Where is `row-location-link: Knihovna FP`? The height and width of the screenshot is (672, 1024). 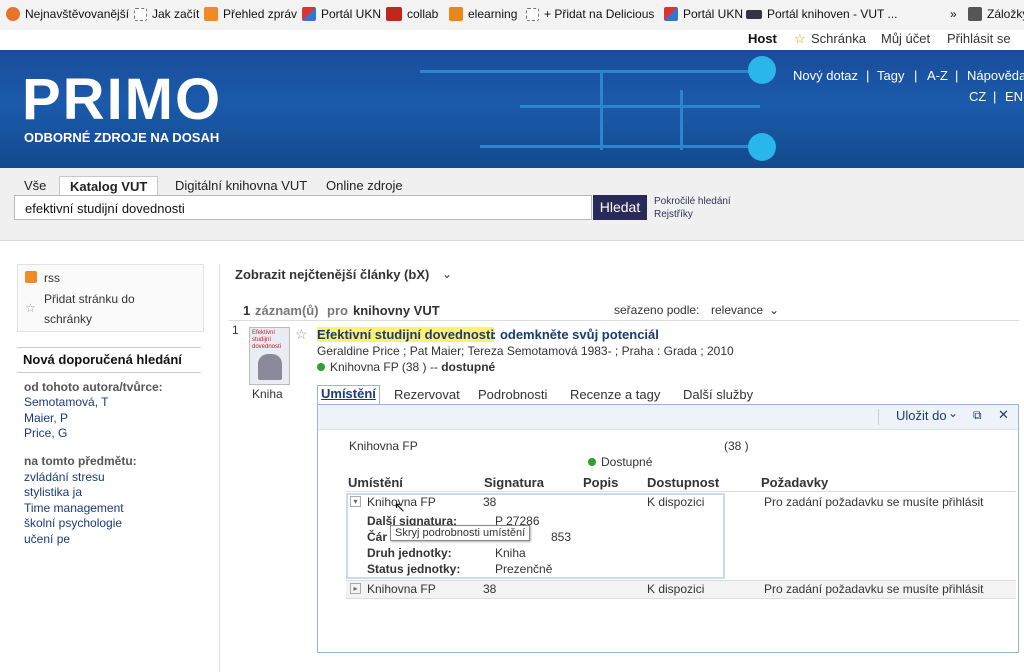 row-location-link: Knihovna FP is located at coordinates (401, 589).